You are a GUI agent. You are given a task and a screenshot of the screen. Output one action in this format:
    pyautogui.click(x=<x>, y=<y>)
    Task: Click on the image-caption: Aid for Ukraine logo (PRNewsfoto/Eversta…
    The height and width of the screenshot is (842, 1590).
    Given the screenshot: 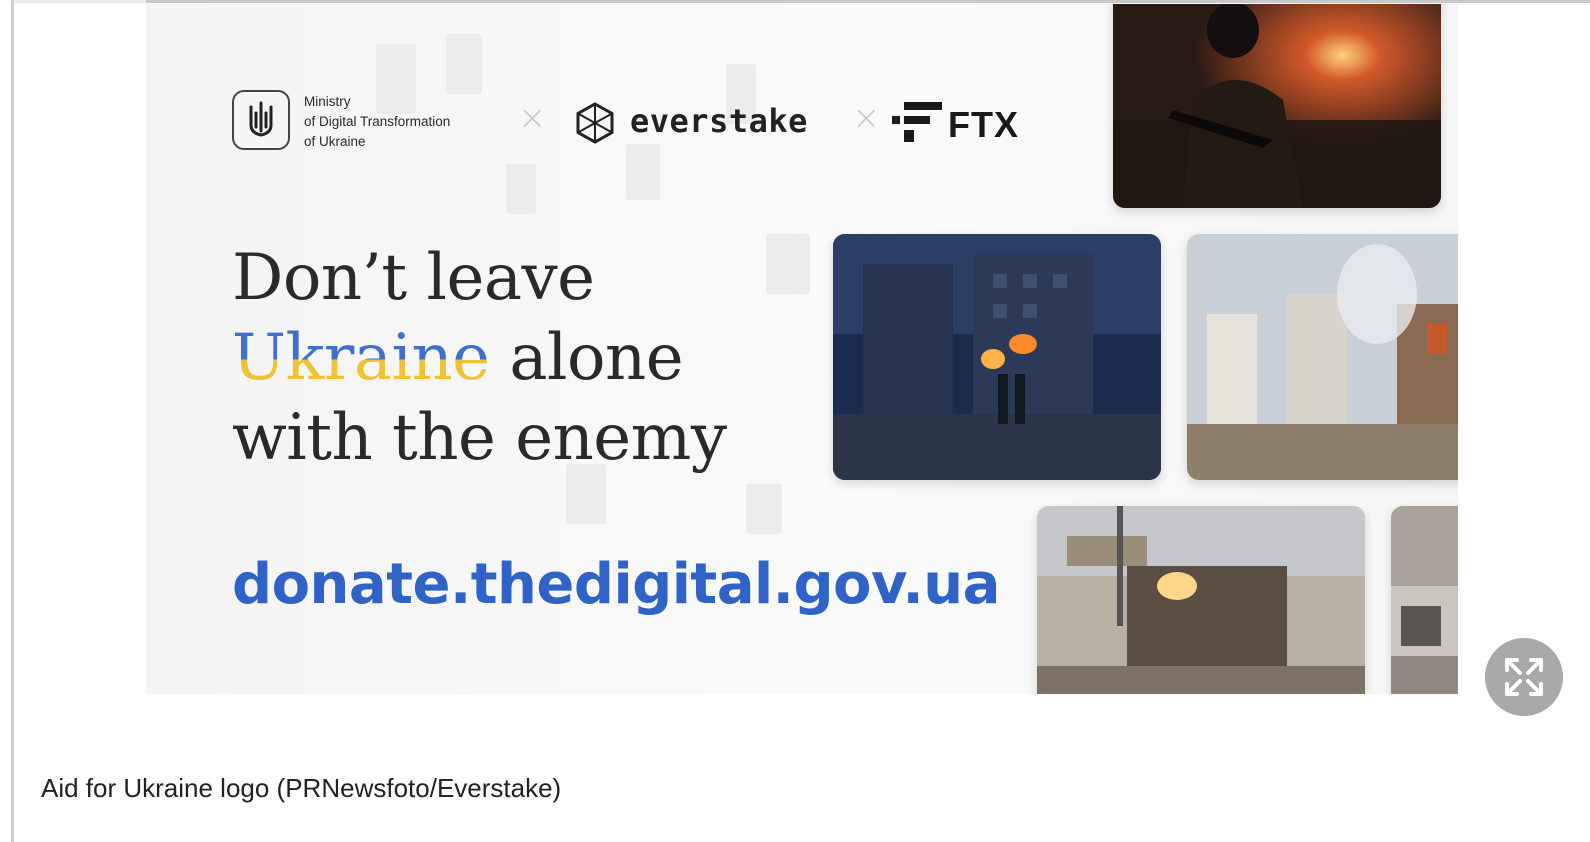 What is the action you would take?
    pyautogui.click(x=301, y=788)
    